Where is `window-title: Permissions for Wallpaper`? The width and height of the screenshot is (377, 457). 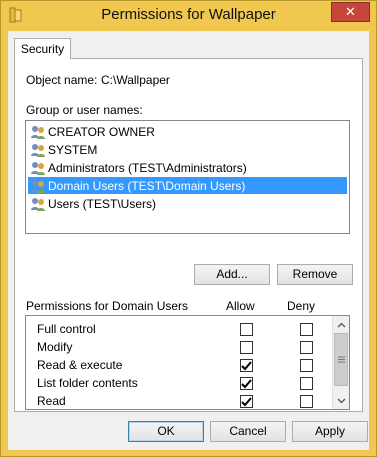 window-title: Permissions for Wallpaper is located at coordinates (188, 14).